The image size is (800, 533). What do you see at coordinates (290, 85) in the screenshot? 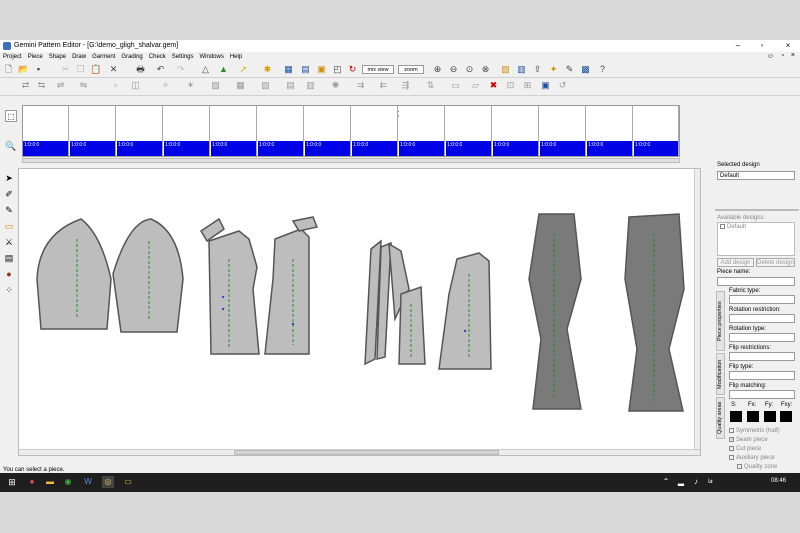
I see `piece-tool-12-icon: ▤` at bounding box center [290, 85].